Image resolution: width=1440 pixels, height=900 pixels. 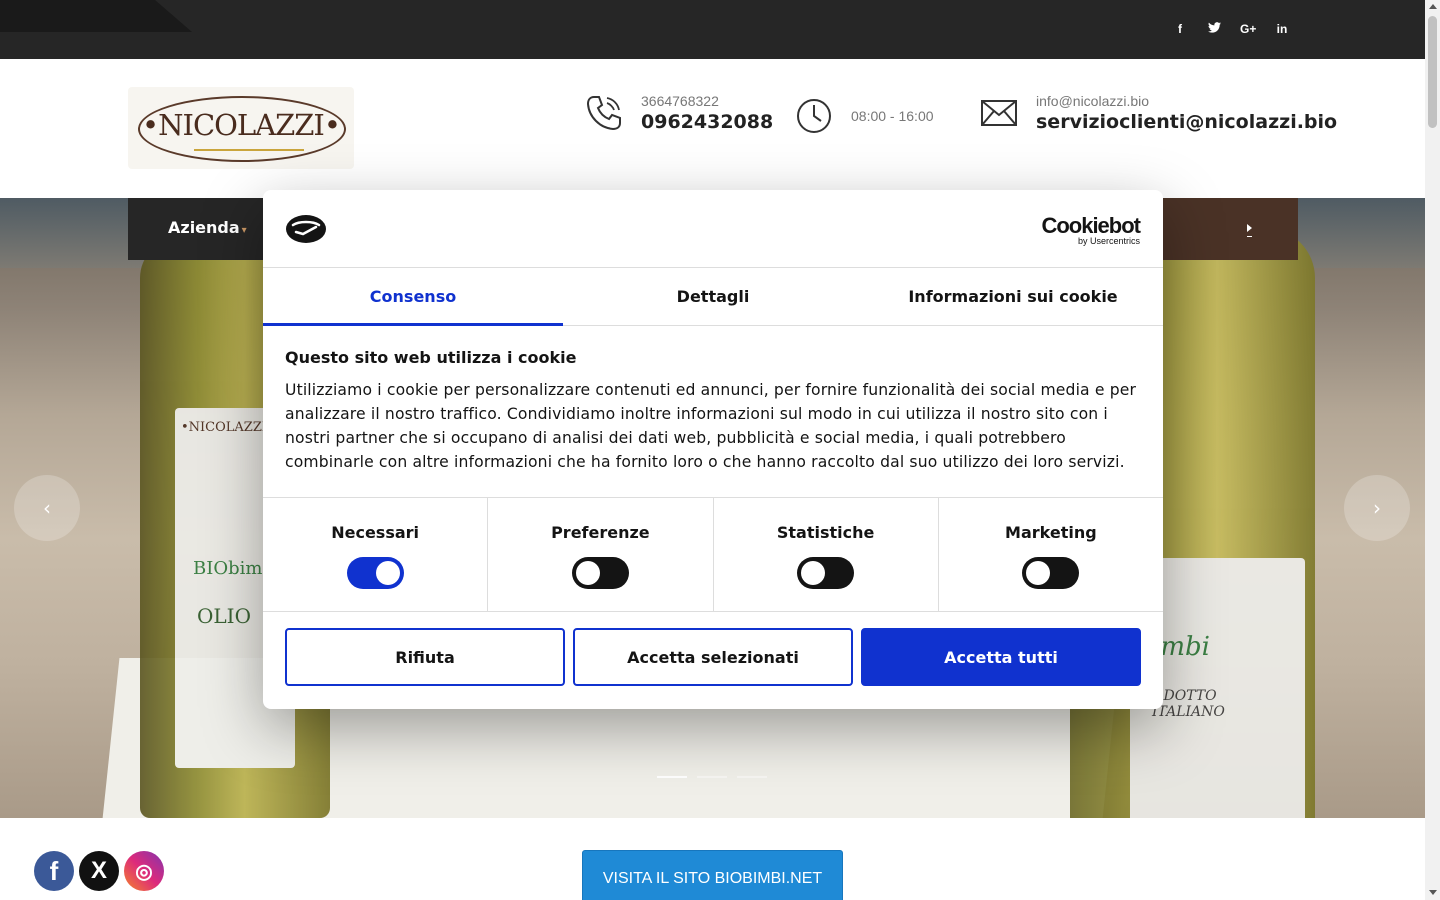 I want to click on statistiche-toggle, so click(x=826, y=573).